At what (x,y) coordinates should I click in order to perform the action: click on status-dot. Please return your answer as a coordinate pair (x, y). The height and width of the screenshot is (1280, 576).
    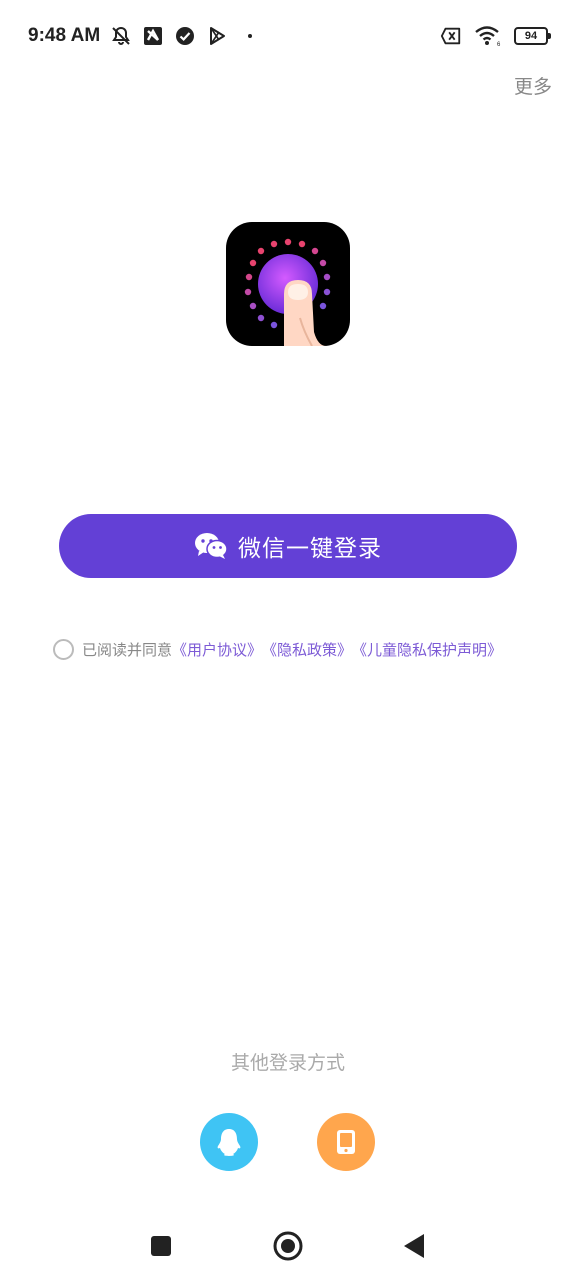
    Looking at the image, I should click on (250, 36).